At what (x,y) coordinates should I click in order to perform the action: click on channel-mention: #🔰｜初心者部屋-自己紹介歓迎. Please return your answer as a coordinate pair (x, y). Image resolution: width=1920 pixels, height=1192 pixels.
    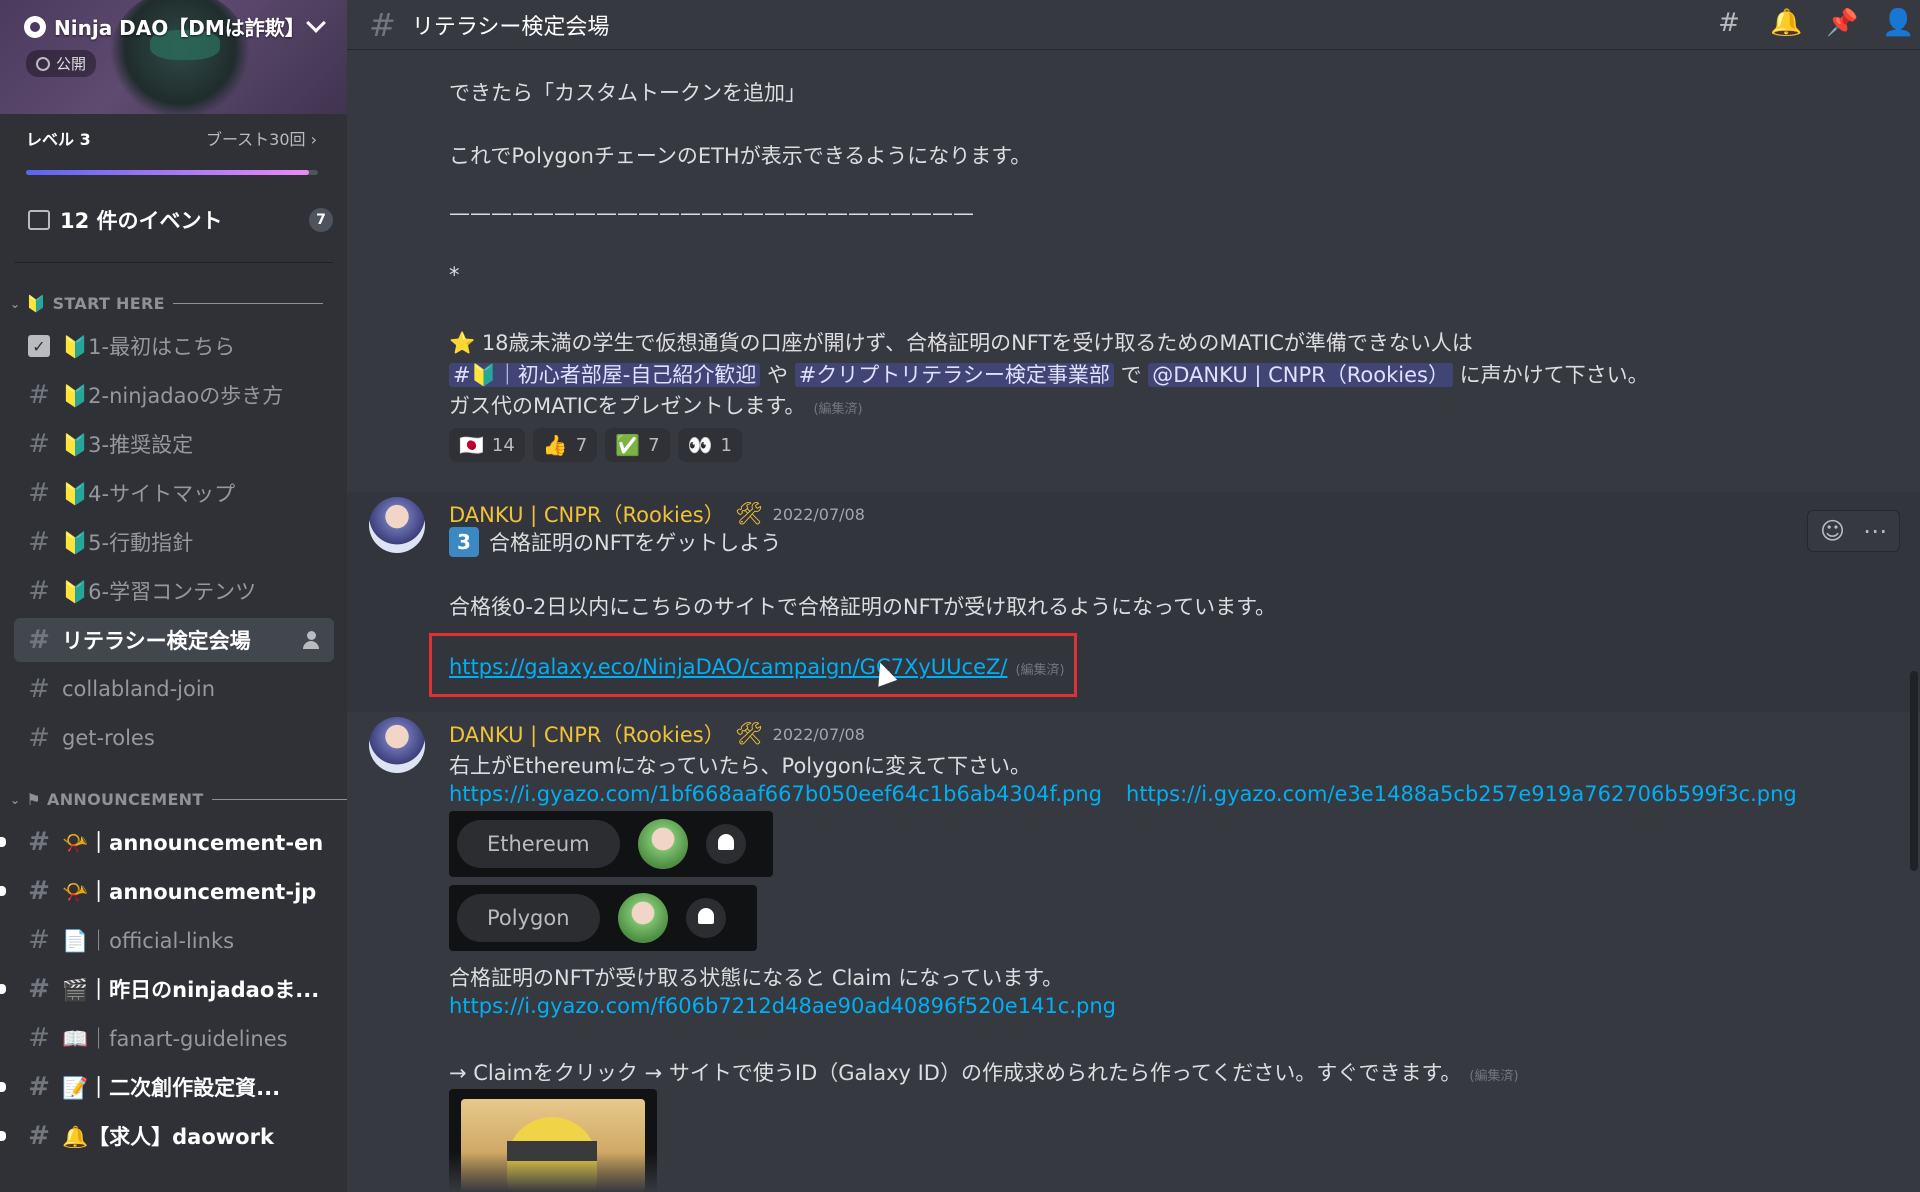
    Looking at the image, I should click on (605, 375).